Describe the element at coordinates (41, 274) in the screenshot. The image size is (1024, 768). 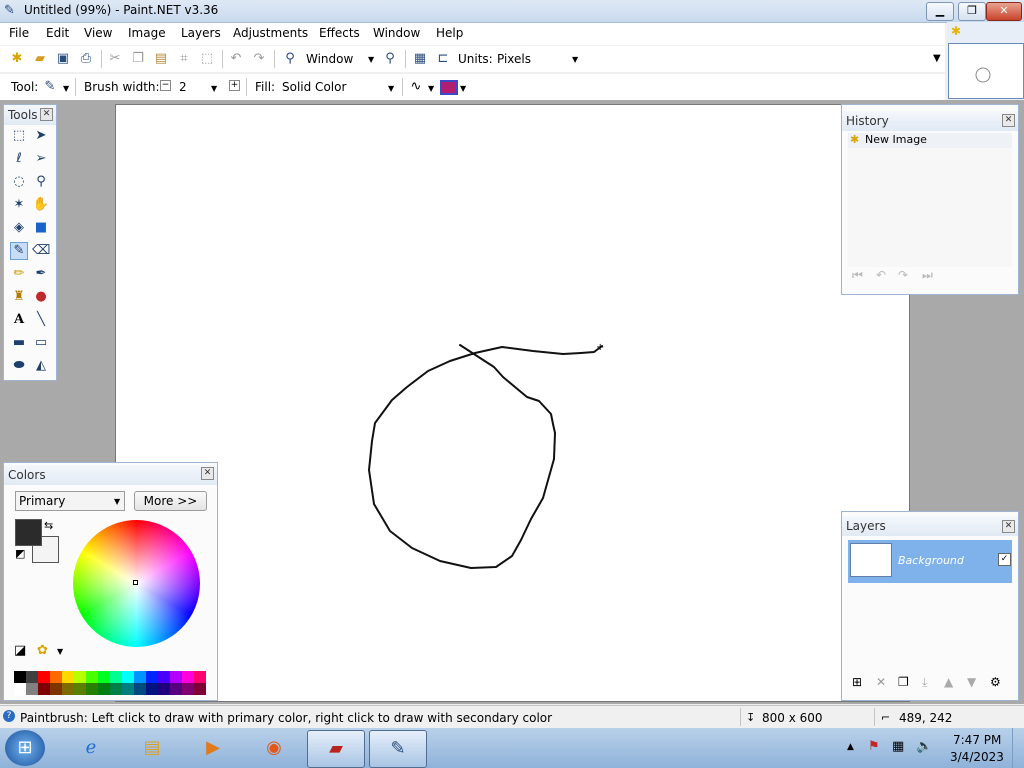
I see `color-picker-icon: ✒` at that location.